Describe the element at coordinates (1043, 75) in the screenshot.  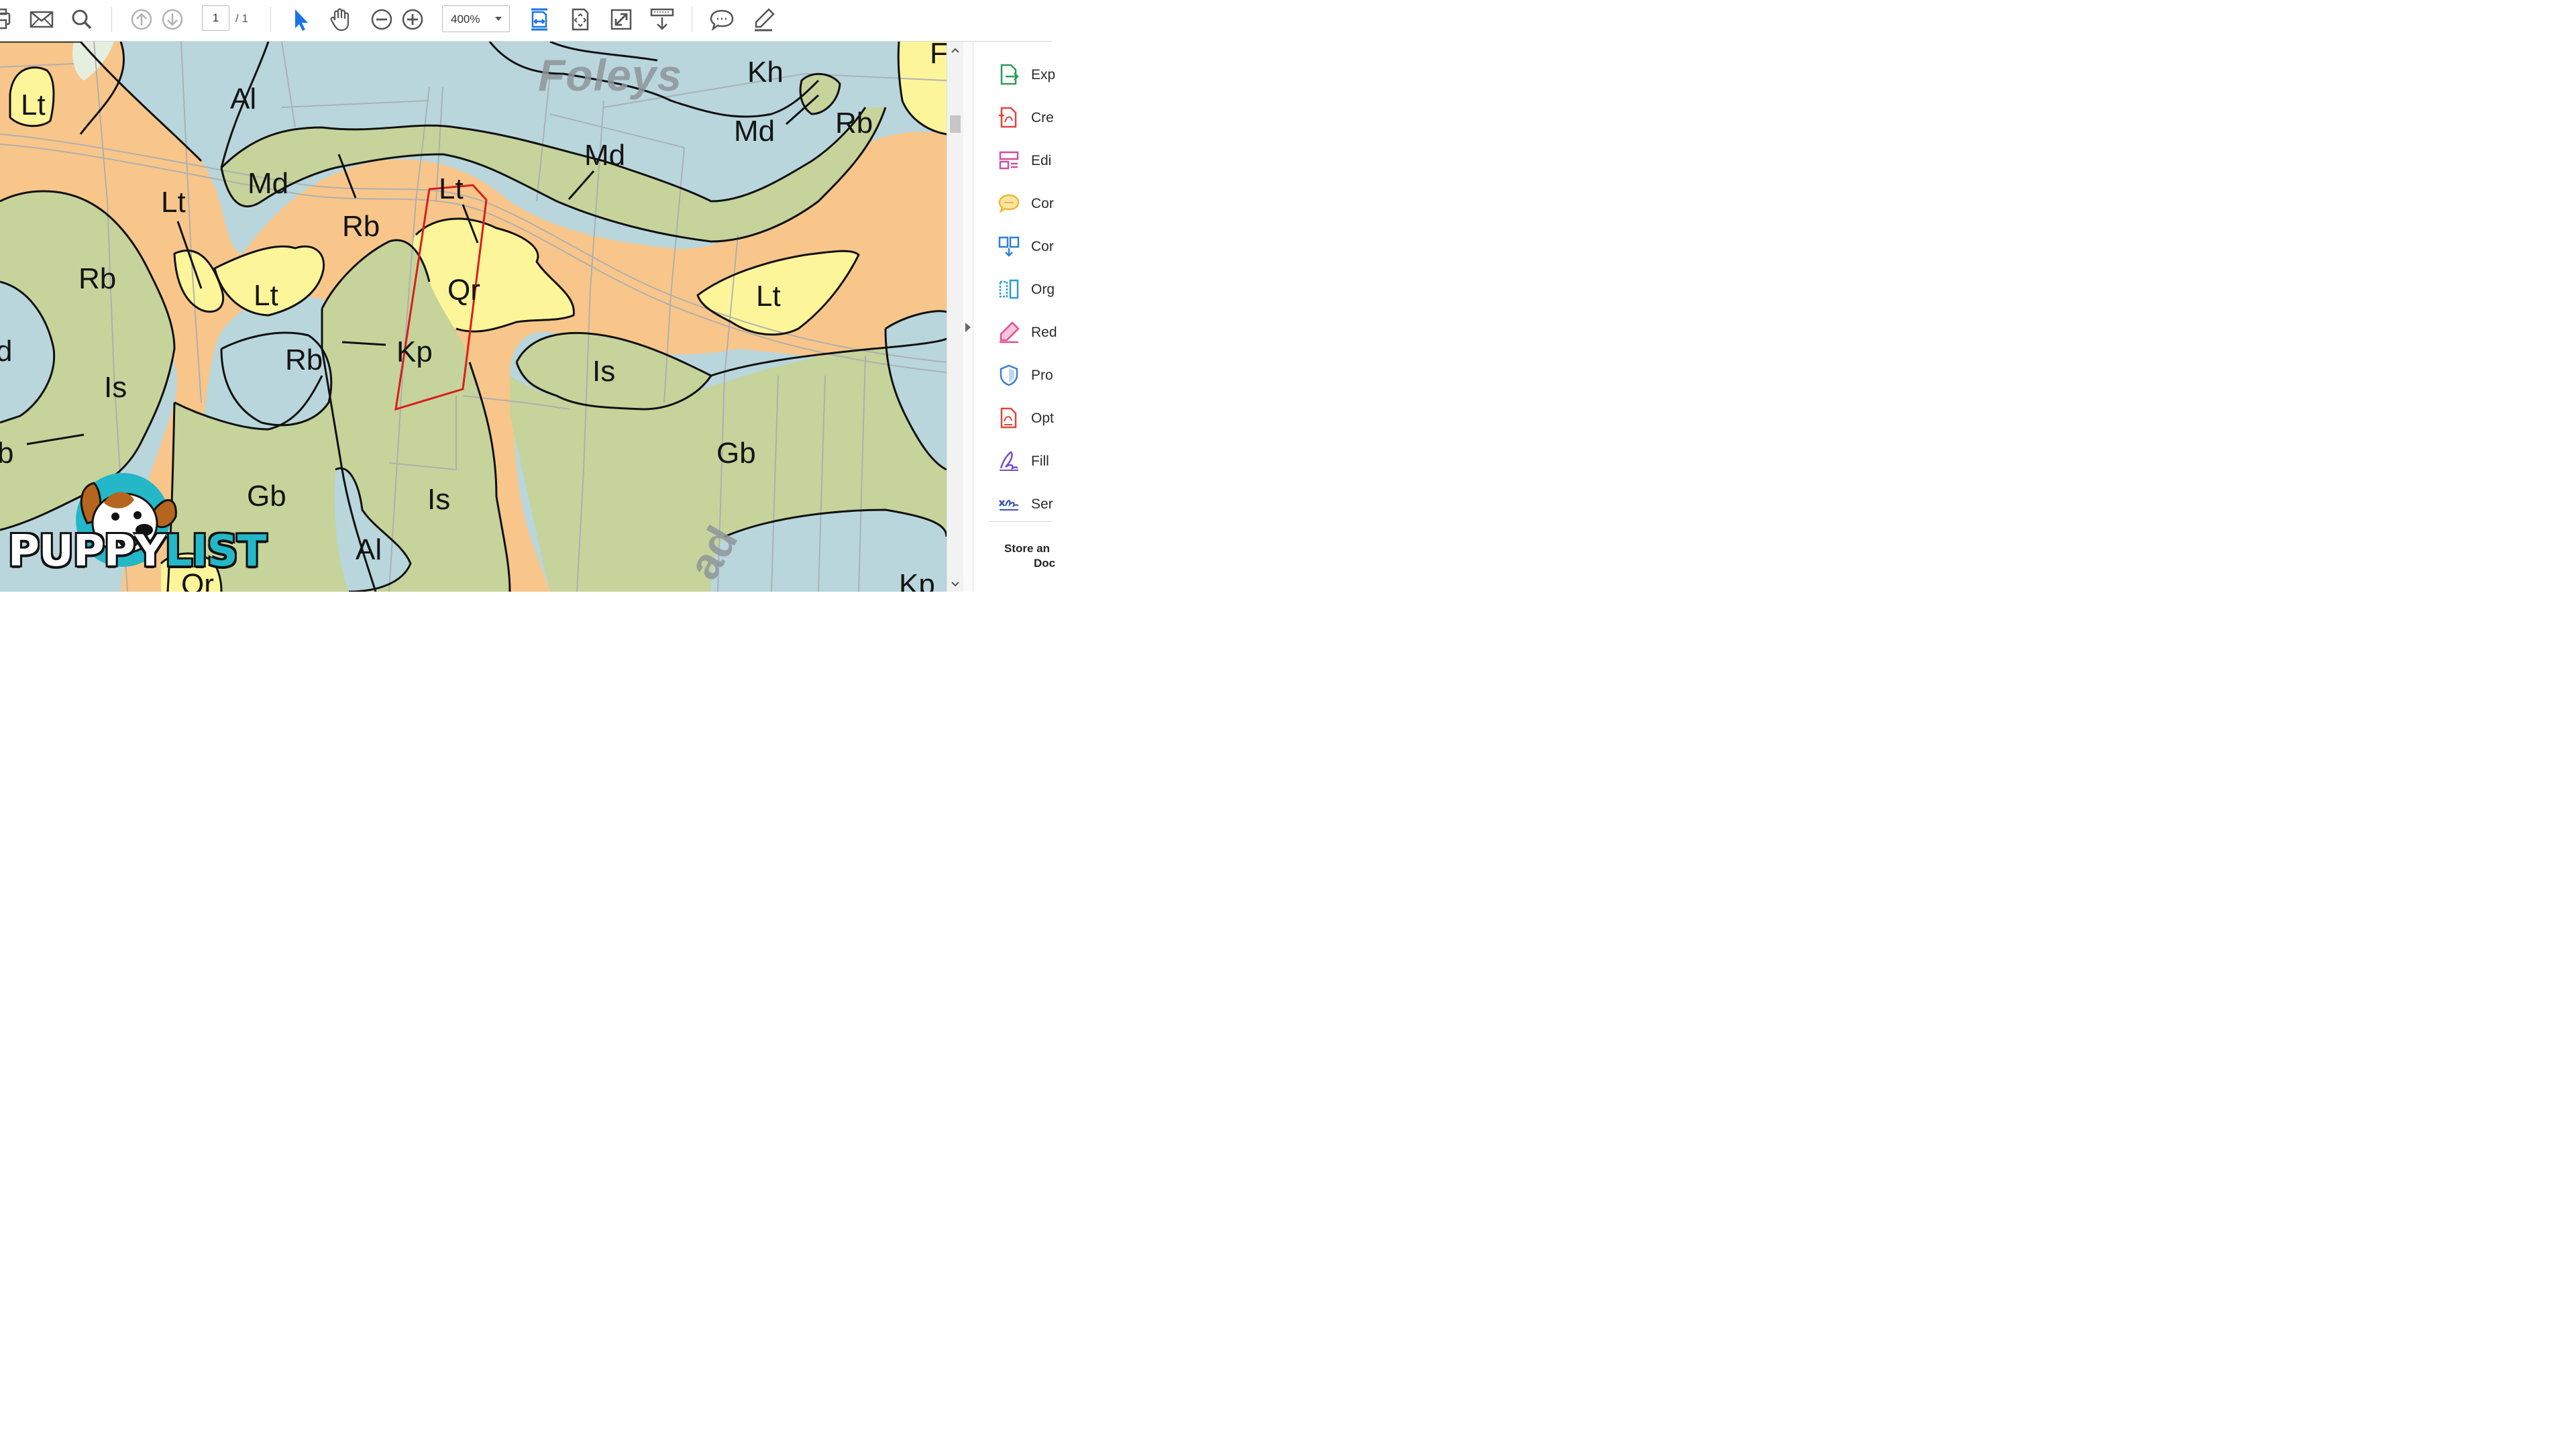
I see `tool-label: Exp` at that location.